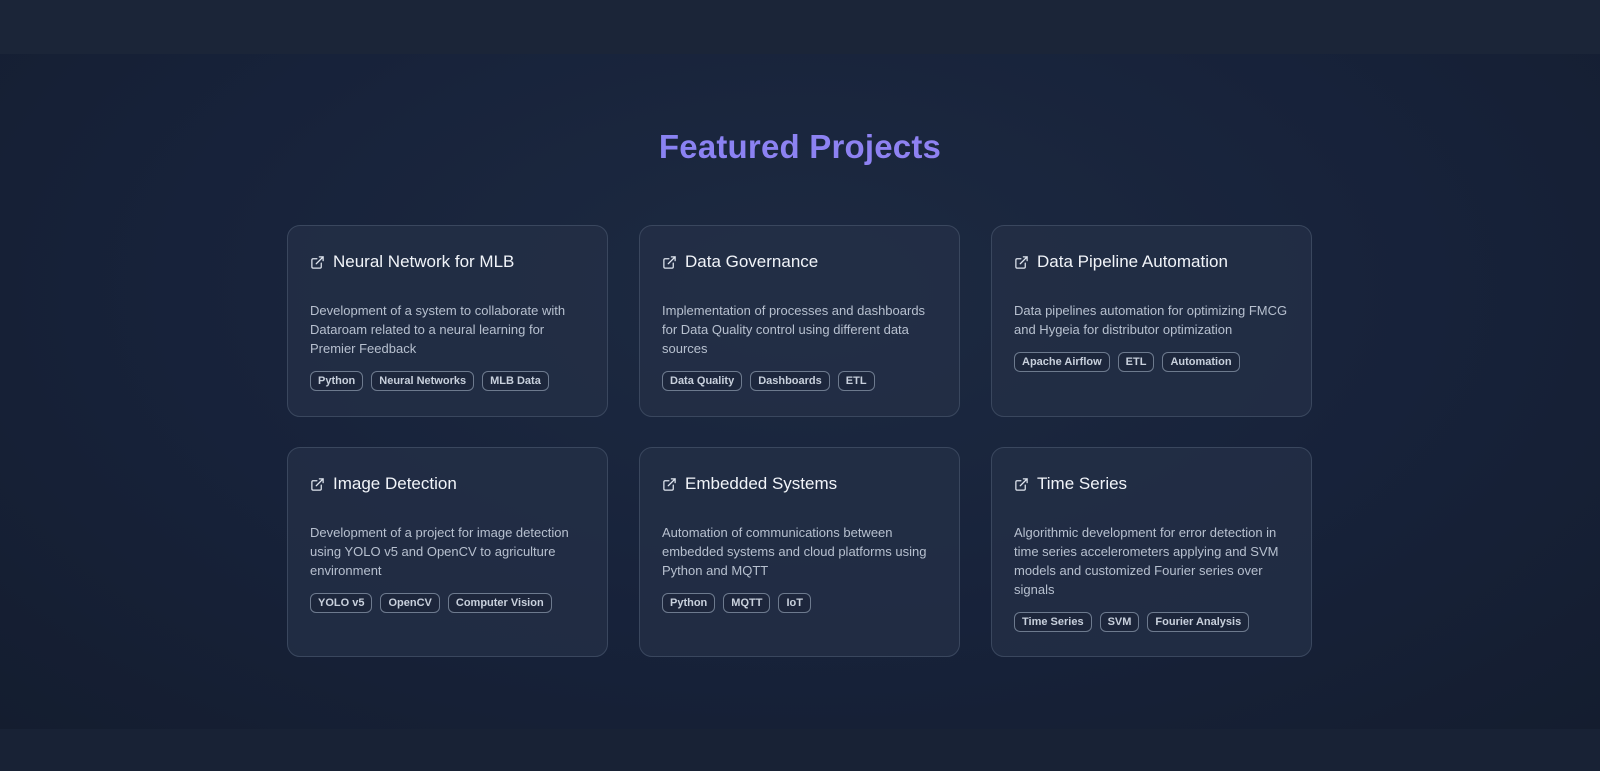 Image resolution: width=1600 pixels, height=771 pixels. Describe the element at coordinates (1201, 362) in the screenshot. I see `tag: Automation` at that location.